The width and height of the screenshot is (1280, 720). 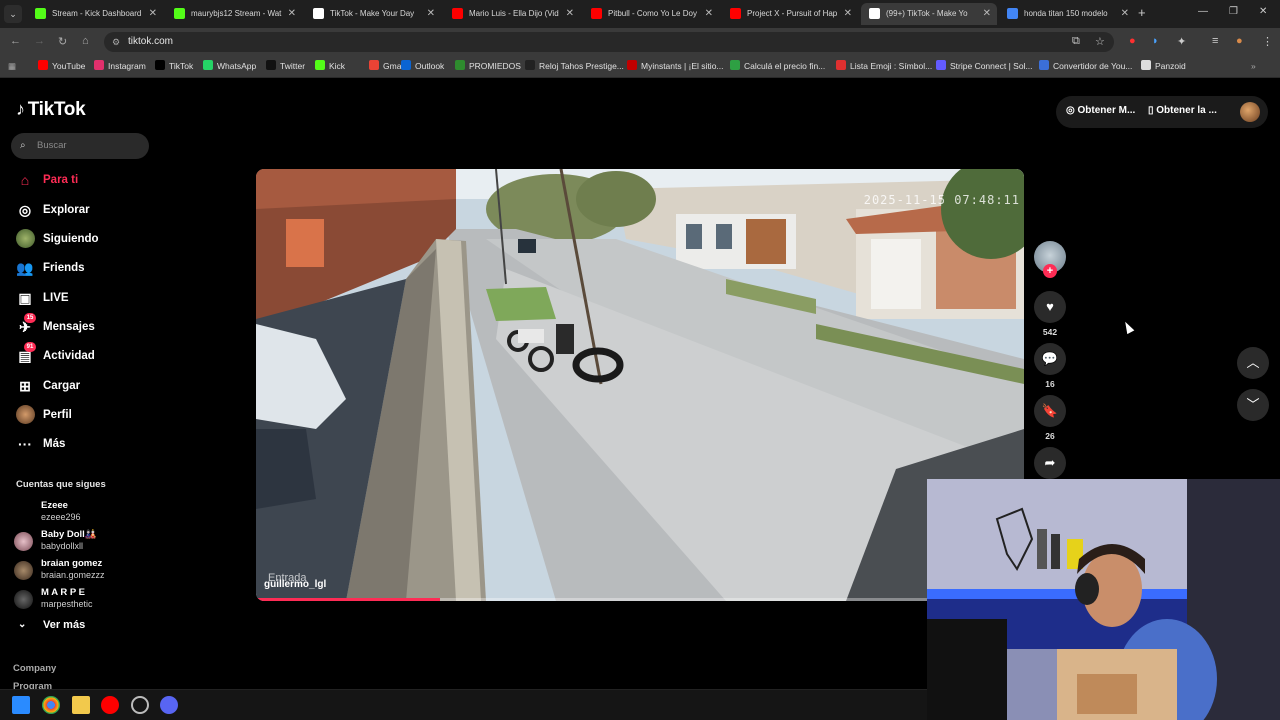 What do you see at coordinates (86, 386) in the screenshot?
I see `nav-item-cargar: ⊞ Cargar` at bounding box center [86, 386].